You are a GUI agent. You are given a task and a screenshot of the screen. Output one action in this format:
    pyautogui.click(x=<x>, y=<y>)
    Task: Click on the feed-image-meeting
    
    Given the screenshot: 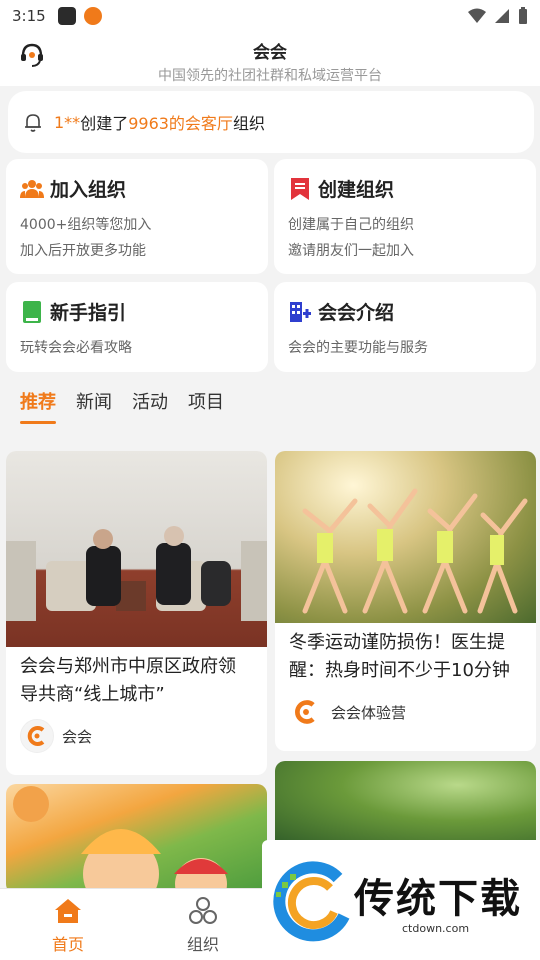 What is the action you would take?
    pyautogui.click(x=136, y=549)
    